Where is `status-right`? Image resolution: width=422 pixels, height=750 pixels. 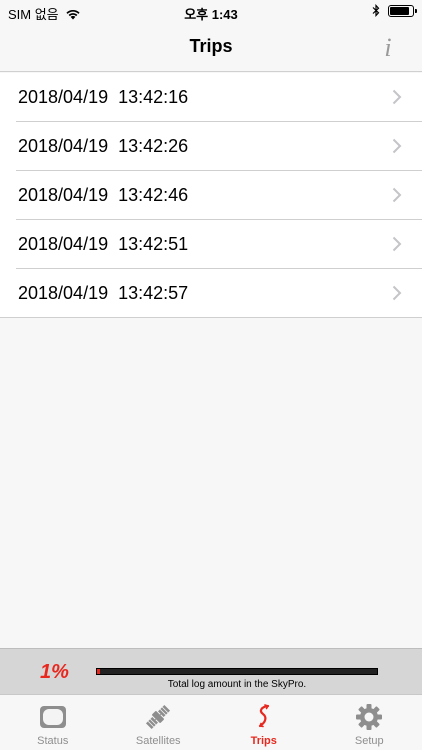 status-right is located at coordinates (394, 10).